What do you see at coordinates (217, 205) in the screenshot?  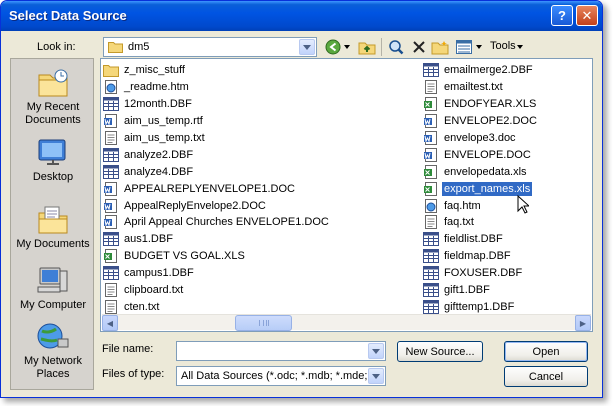 I see `file-item: AppealReplyEnvelope2.DOC` at bounding box center [217, 205].